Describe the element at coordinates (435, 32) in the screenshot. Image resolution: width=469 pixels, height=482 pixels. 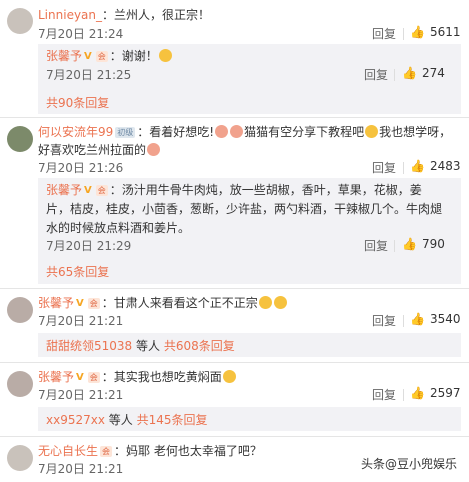
I see `like-button: 👍 5611` at that location.